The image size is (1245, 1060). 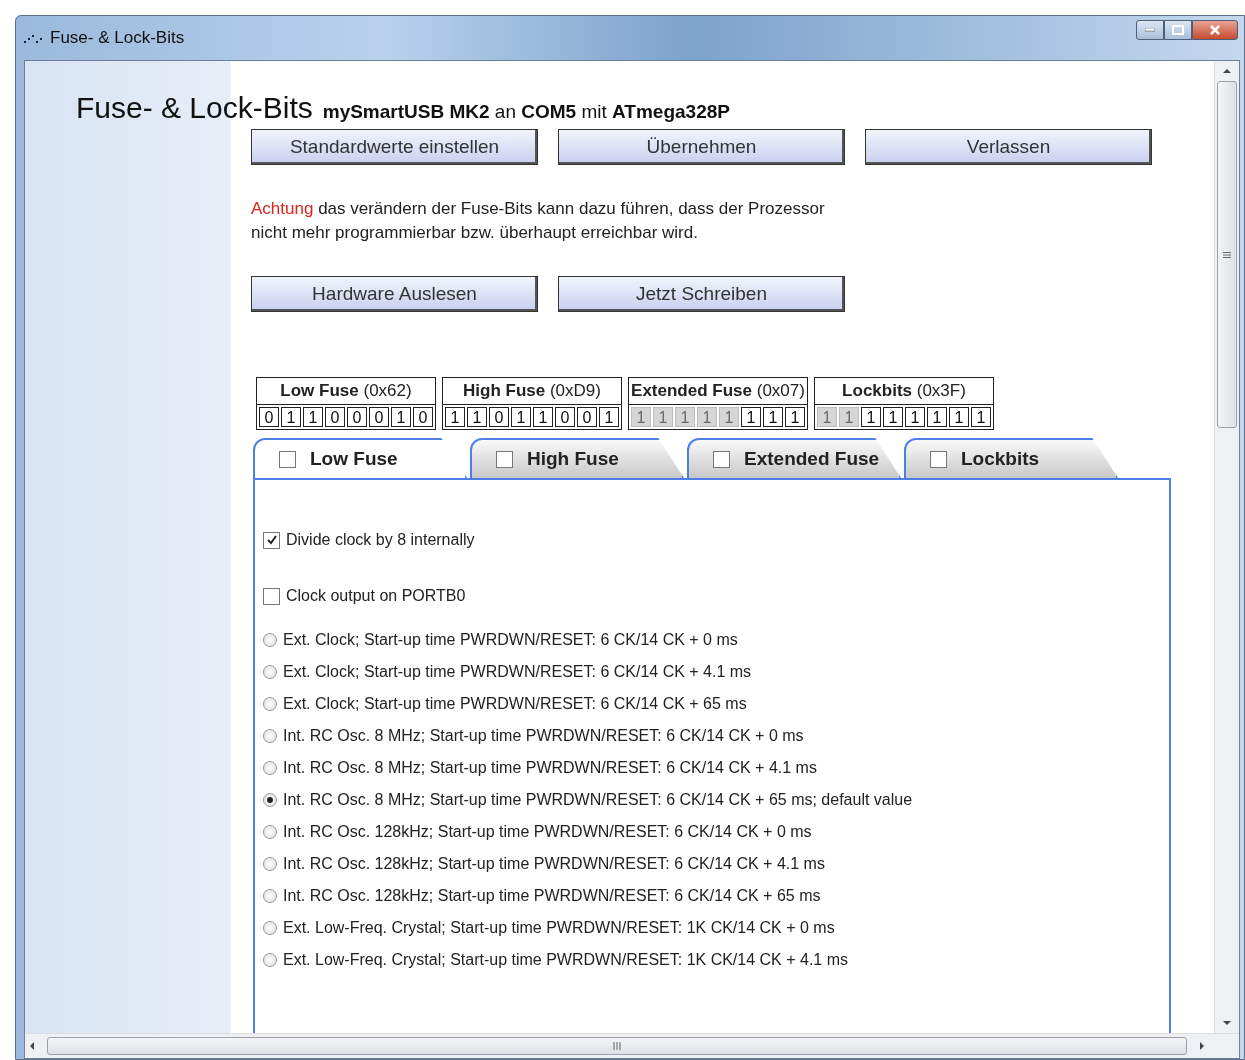 I want to click on minimize-icon, so click(x=1150, y=30).